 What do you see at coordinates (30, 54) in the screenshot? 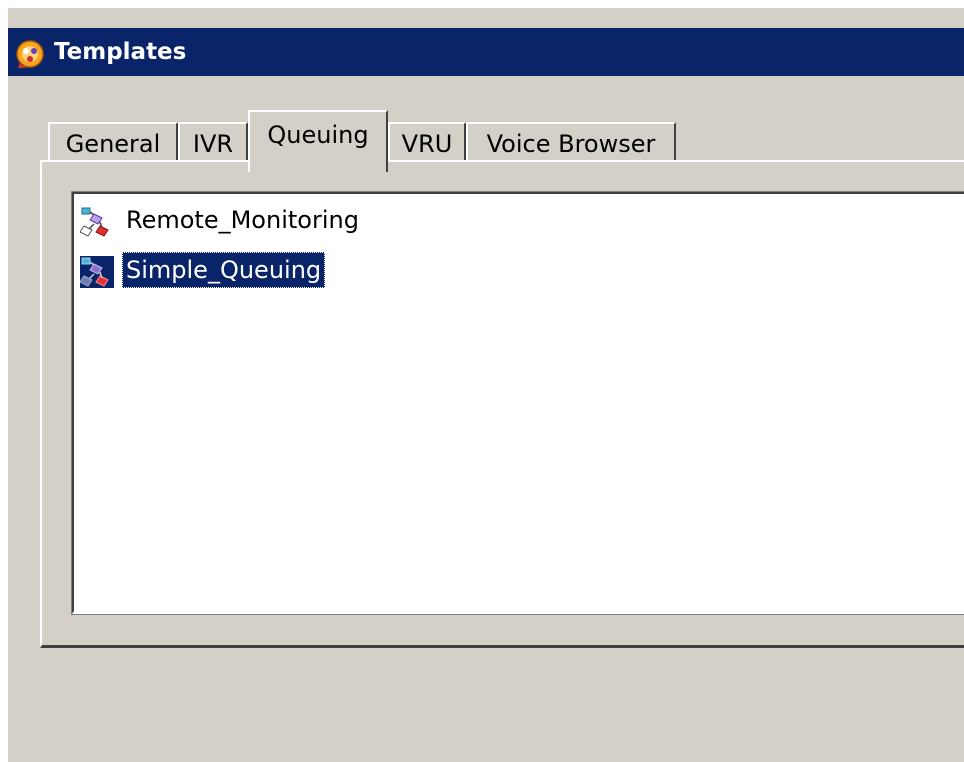
I see `templates-app-icon` at bounding box center [30, 54].